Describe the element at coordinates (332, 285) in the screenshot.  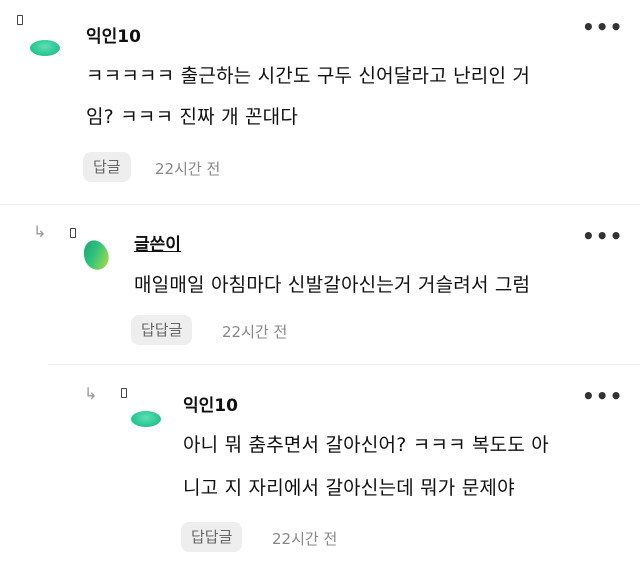
I see `comment-text-line1: 매일매일 아침마다 신발갈아신는거 거슬려서 그럼` at that location.